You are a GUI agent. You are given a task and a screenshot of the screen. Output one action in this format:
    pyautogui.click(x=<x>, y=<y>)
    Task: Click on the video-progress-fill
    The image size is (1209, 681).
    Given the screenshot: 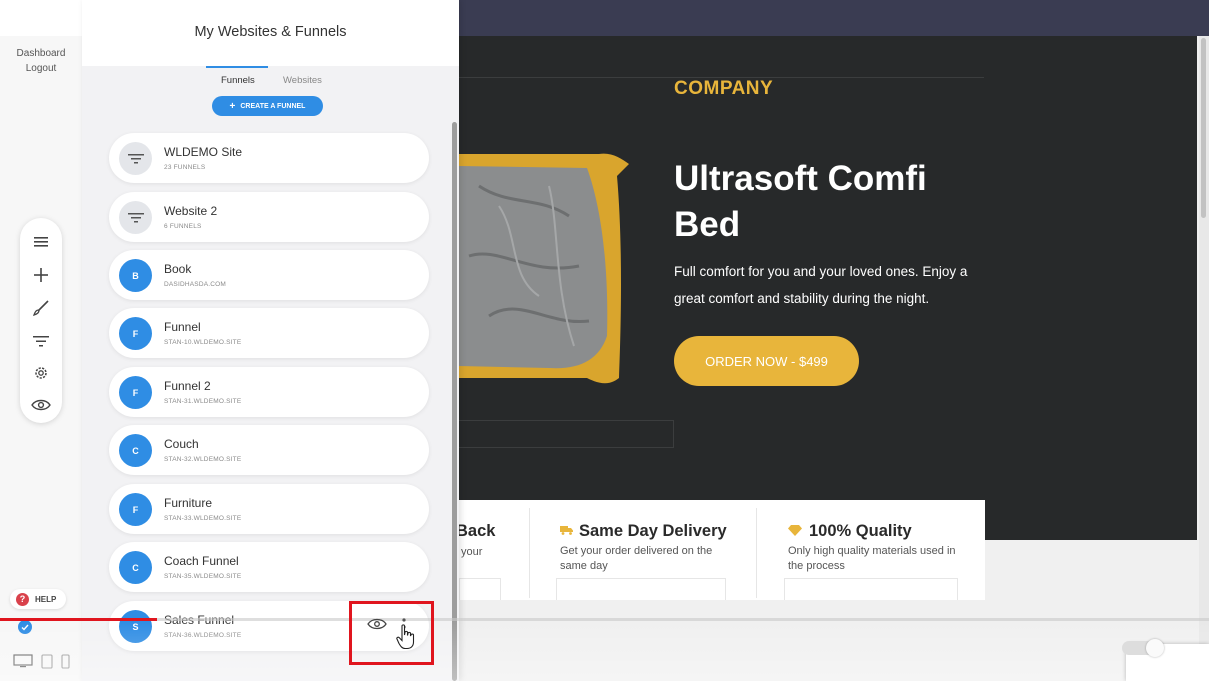 What is the action you would take?
    pyautogui.click(x=79, y=619)
    